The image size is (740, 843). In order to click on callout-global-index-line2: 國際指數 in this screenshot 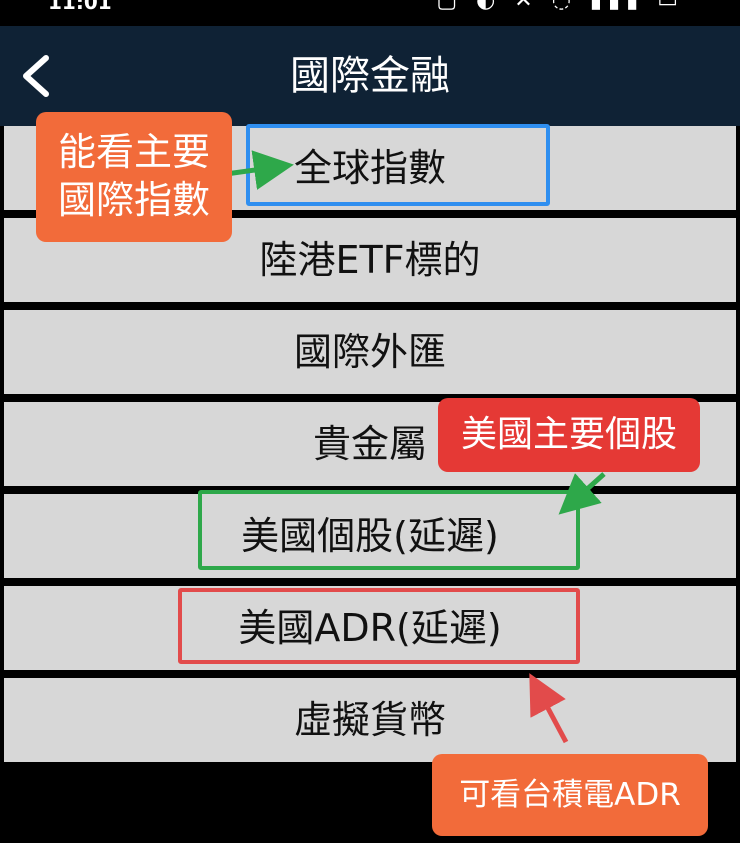, I will do `click(133, 200)`.